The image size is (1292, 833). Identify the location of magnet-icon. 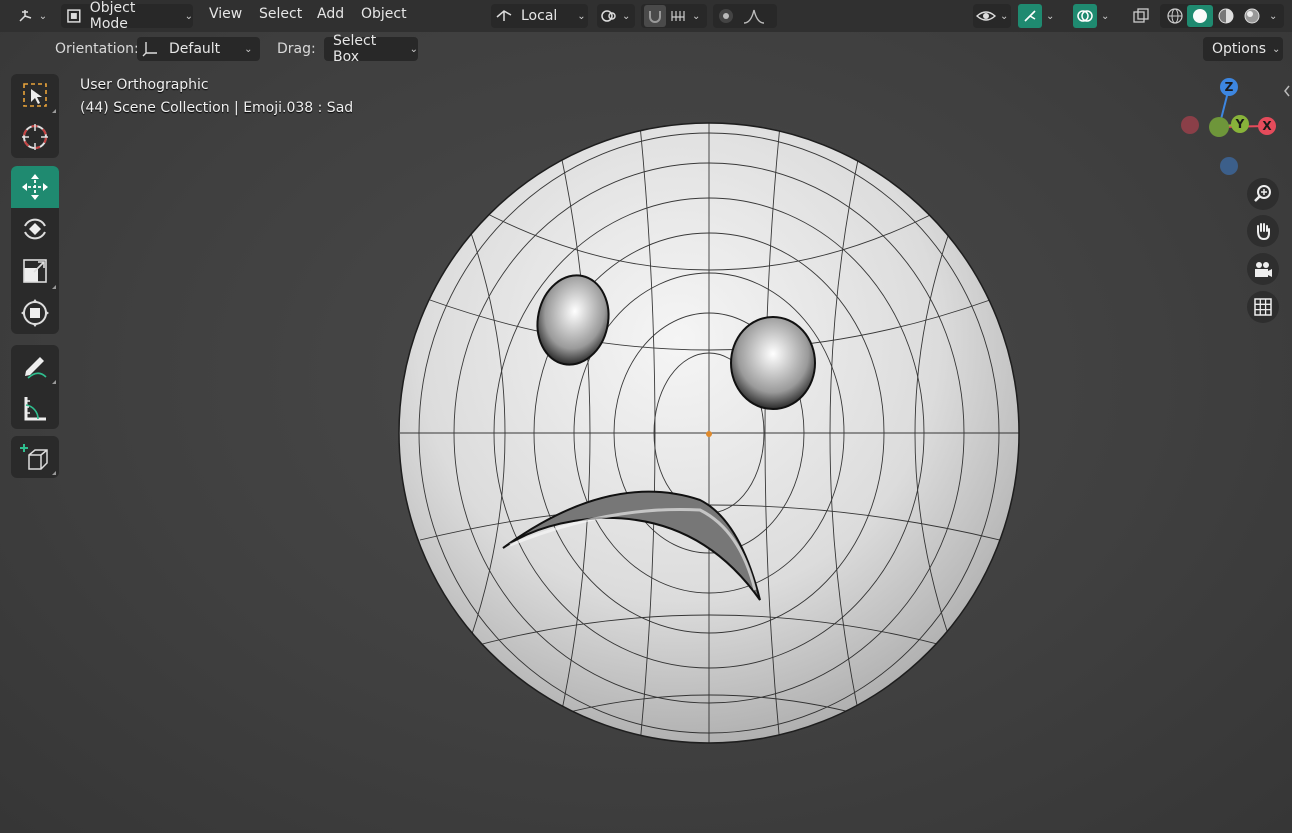
(655, 17).